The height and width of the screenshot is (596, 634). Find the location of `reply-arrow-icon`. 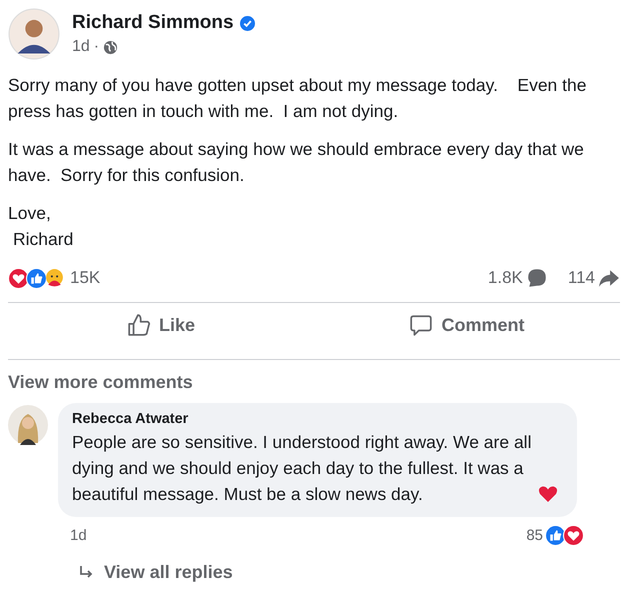

reply-arrow-icon is located at coordinates (86, 572).